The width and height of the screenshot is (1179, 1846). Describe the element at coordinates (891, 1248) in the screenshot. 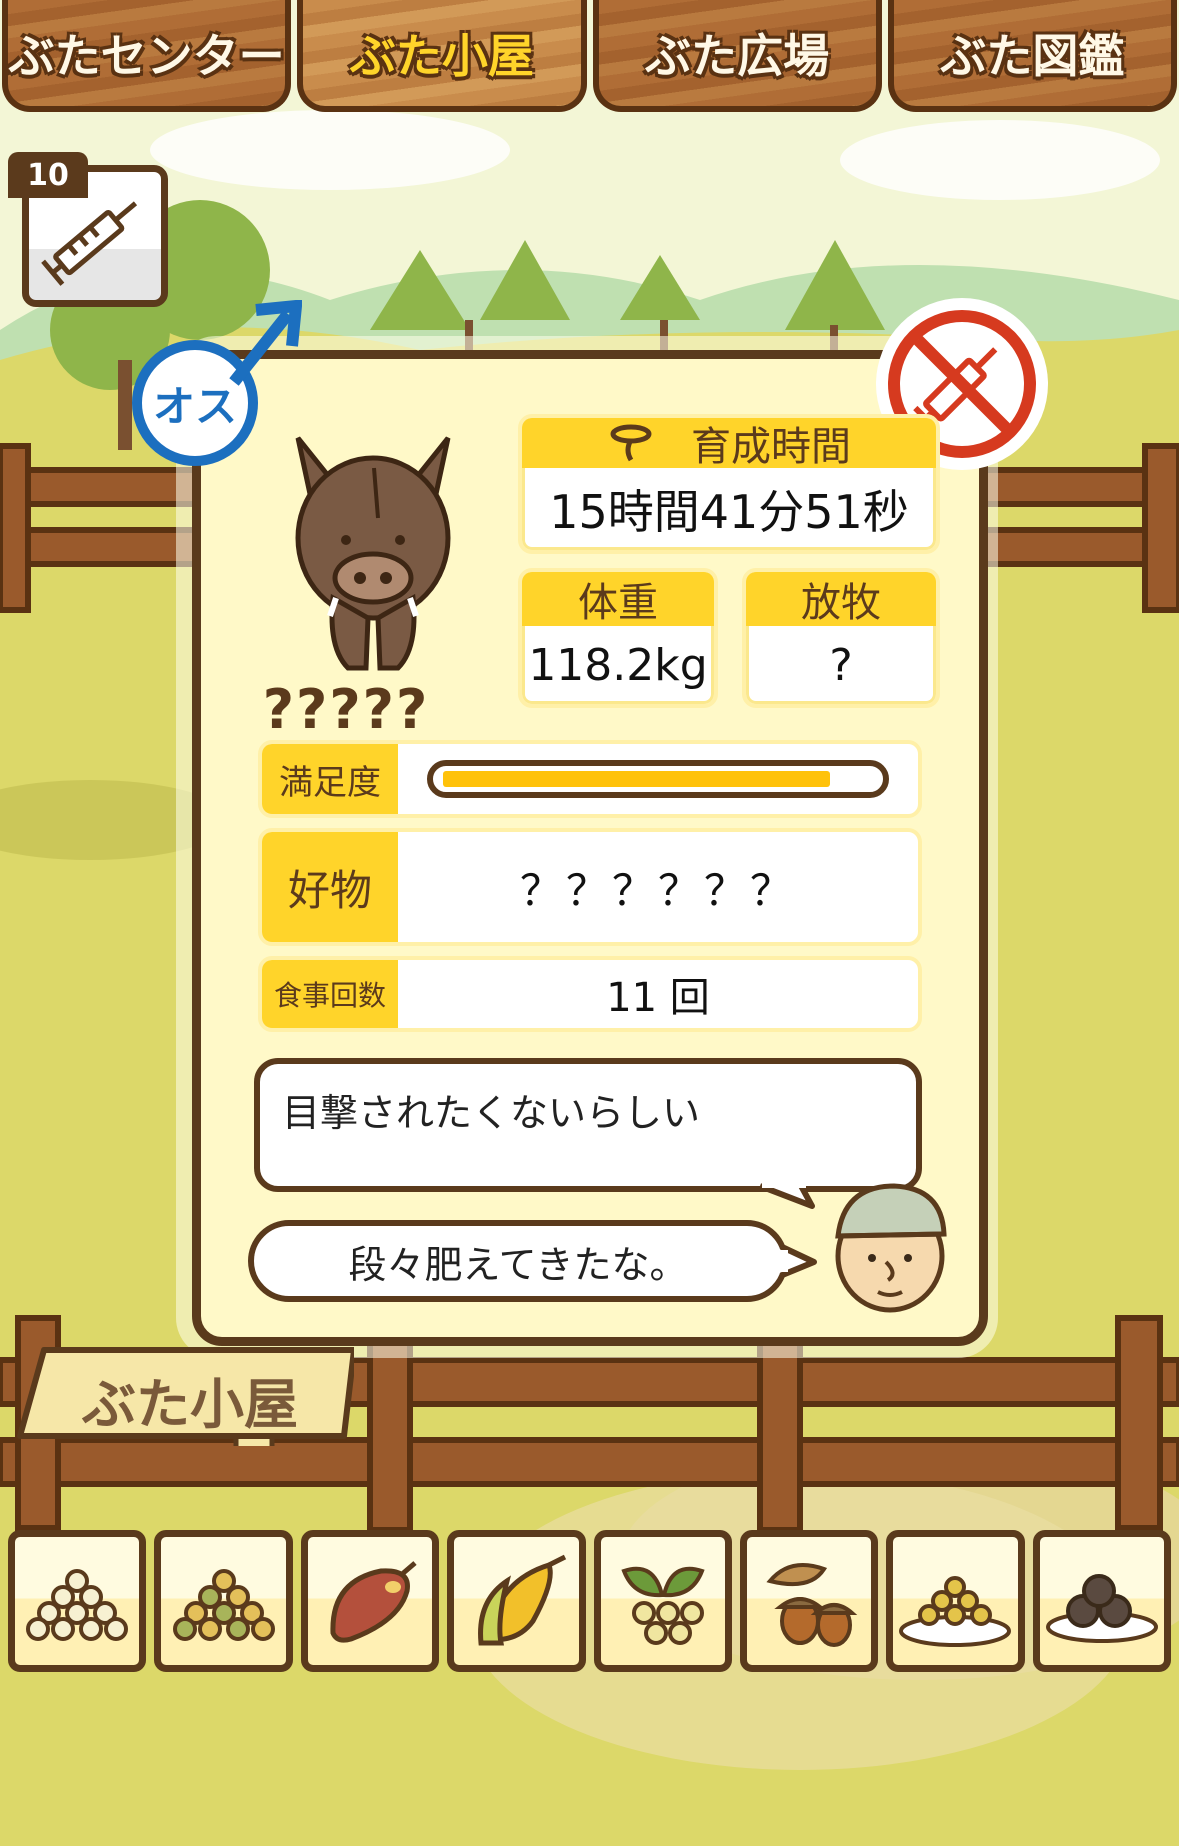

I see `farmer-avatar` at that location.